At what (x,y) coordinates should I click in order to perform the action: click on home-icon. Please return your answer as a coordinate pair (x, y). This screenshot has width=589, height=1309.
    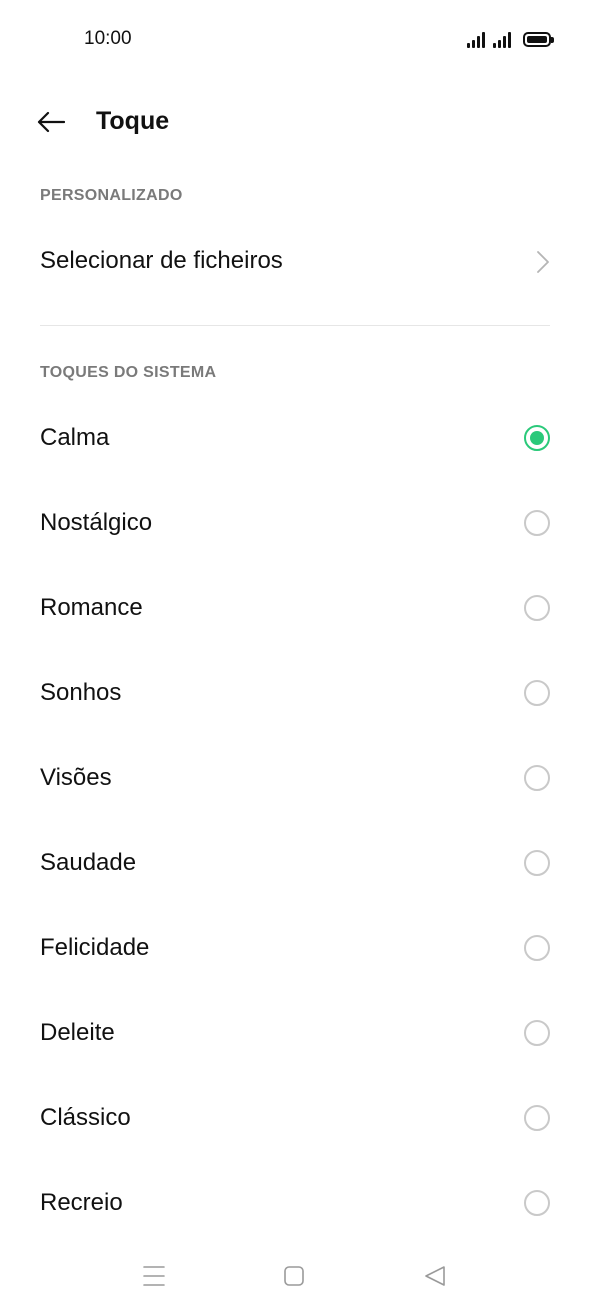
    Looking at the image, I should click on (294, 1276).